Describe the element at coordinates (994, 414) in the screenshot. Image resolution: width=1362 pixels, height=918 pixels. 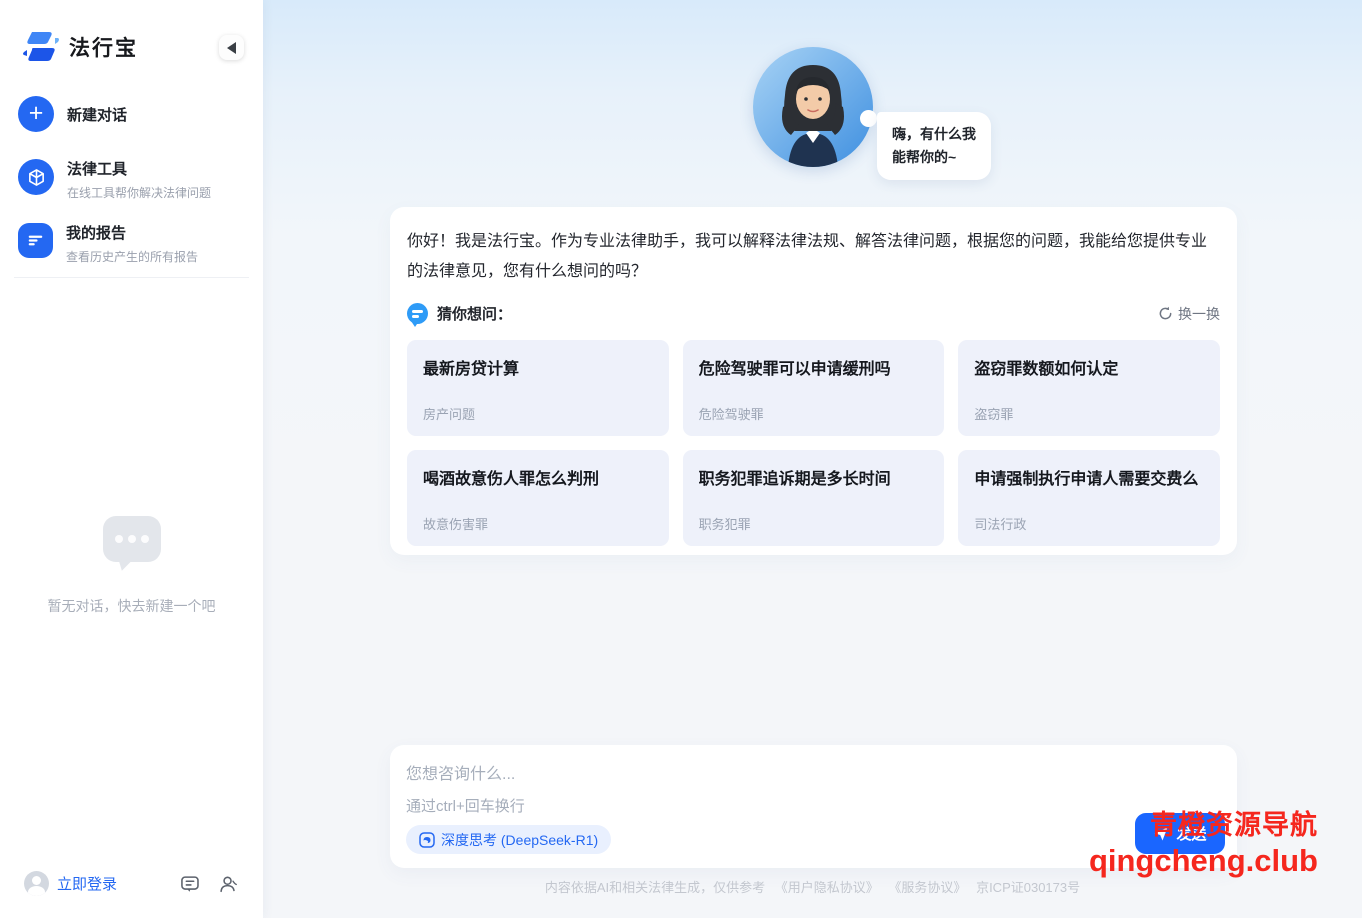
I see `suggestion-tag: 盗窃罪` at that location.